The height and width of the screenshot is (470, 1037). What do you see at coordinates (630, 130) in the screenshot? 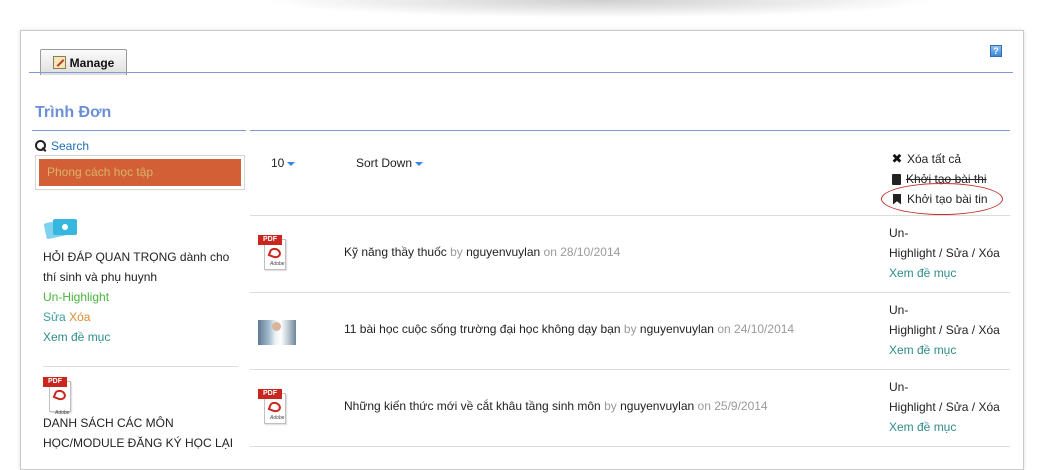
I see `content-divider` at bounding box center [630, 130].